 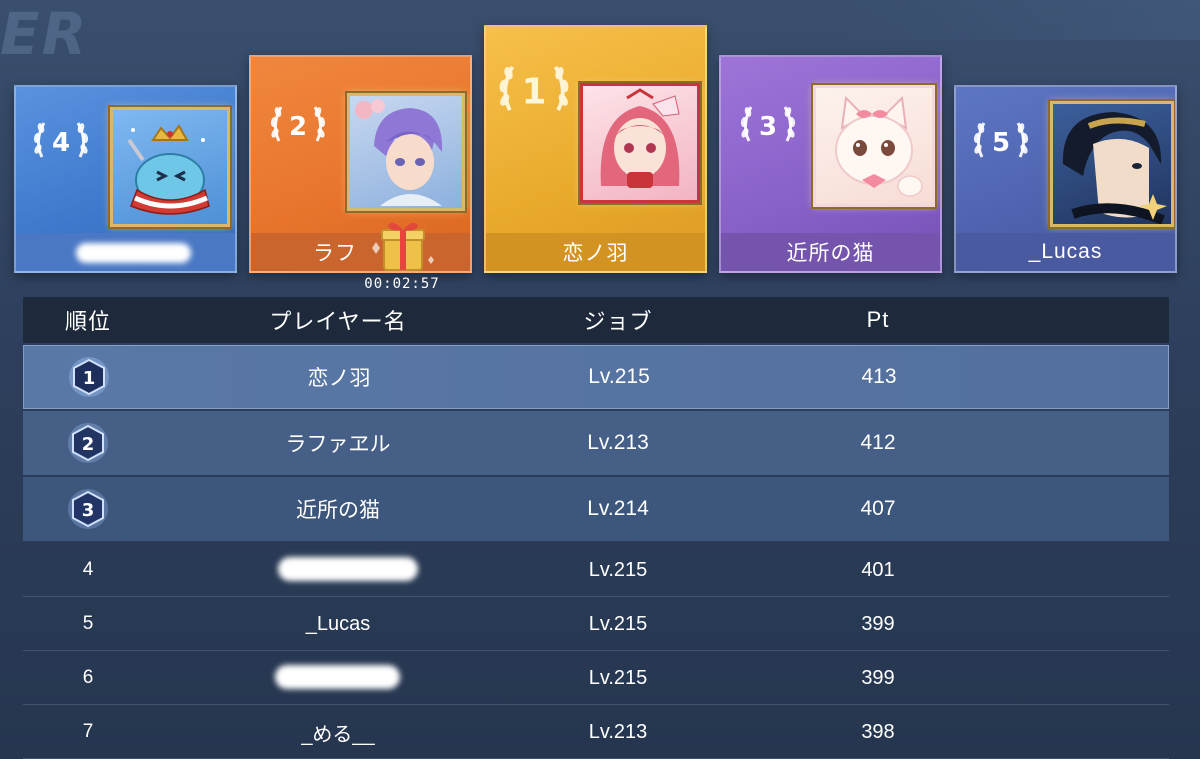 I want to click on table-row: 2 ラファヱル Lv.213 412, so click(x=596, y=443).